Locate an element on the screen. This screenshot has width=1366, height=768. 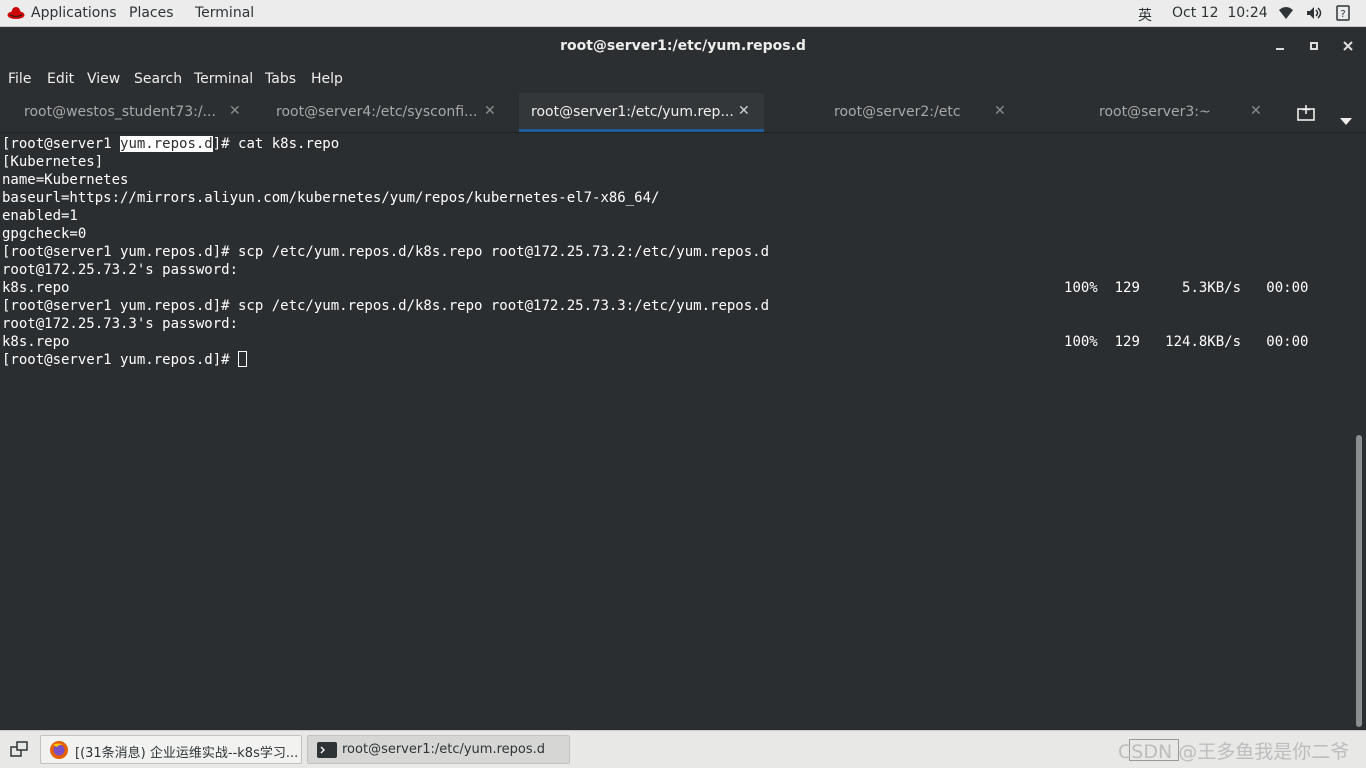
terminal-icon is located at coordinates (327, 752).